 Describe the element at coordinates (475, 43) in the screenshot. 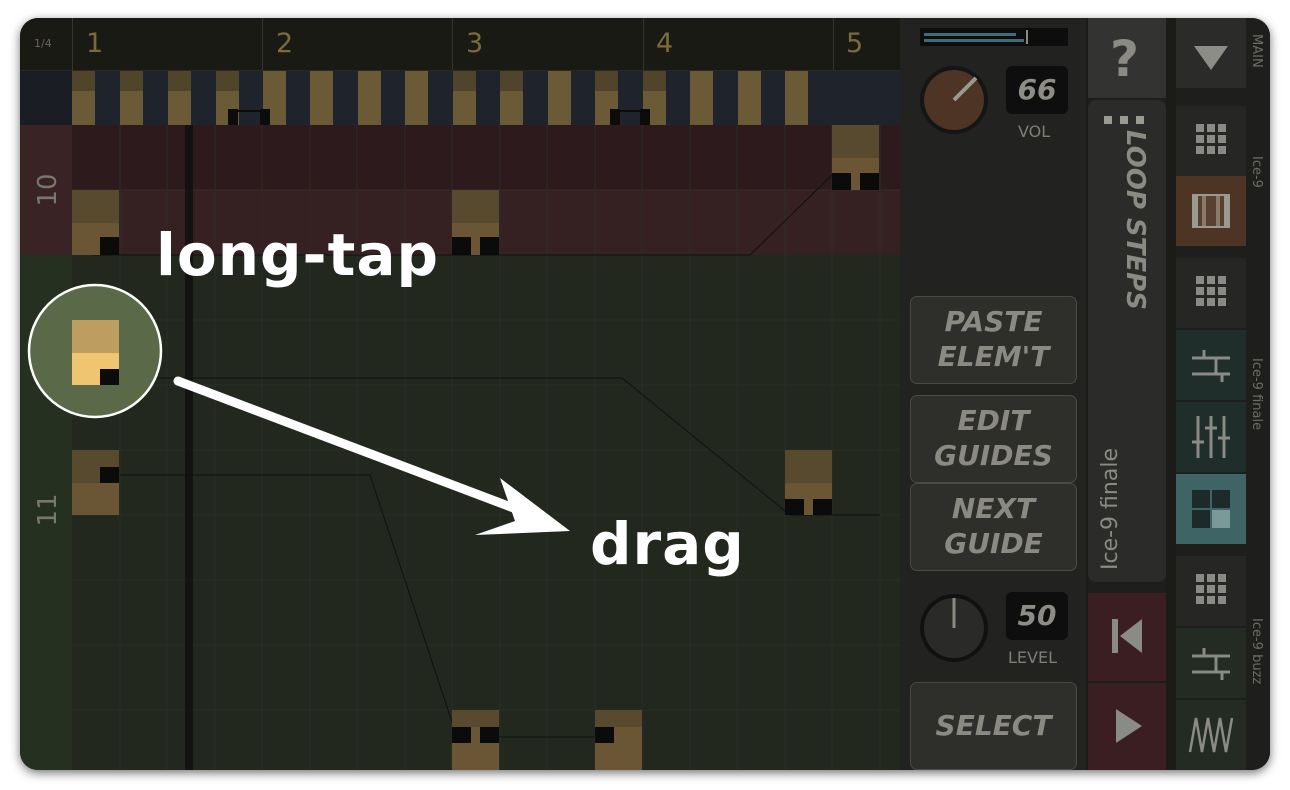

I see `bar-number: 3` at that location.